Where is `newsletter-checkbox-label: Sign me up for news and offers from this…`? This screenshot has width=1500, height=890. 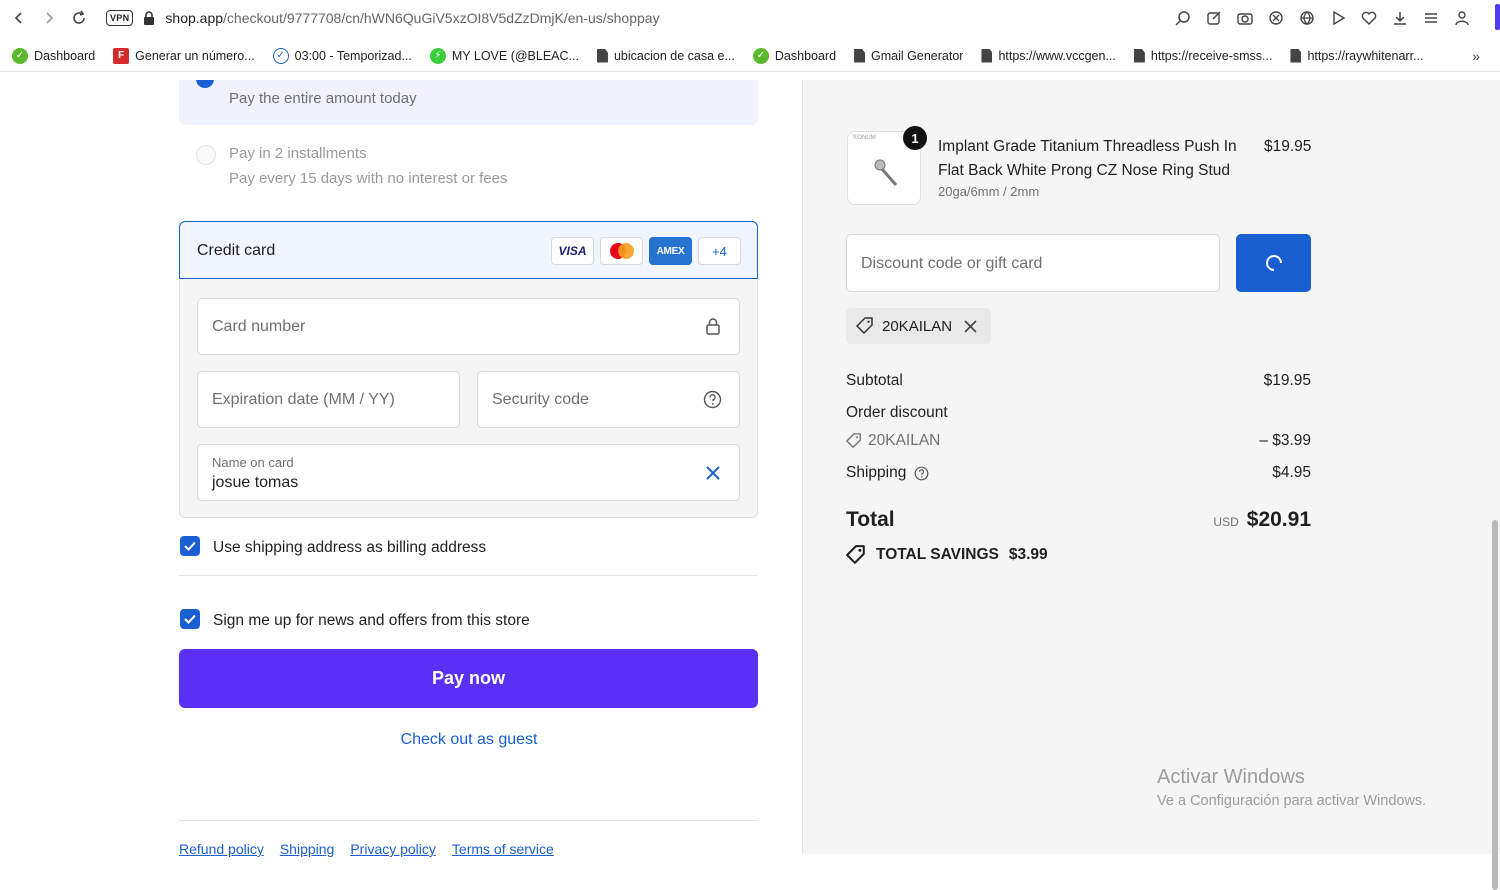 newsletter-checkbox-label: Sign me up for news and offers from this… is located at coordinates (371, 621).